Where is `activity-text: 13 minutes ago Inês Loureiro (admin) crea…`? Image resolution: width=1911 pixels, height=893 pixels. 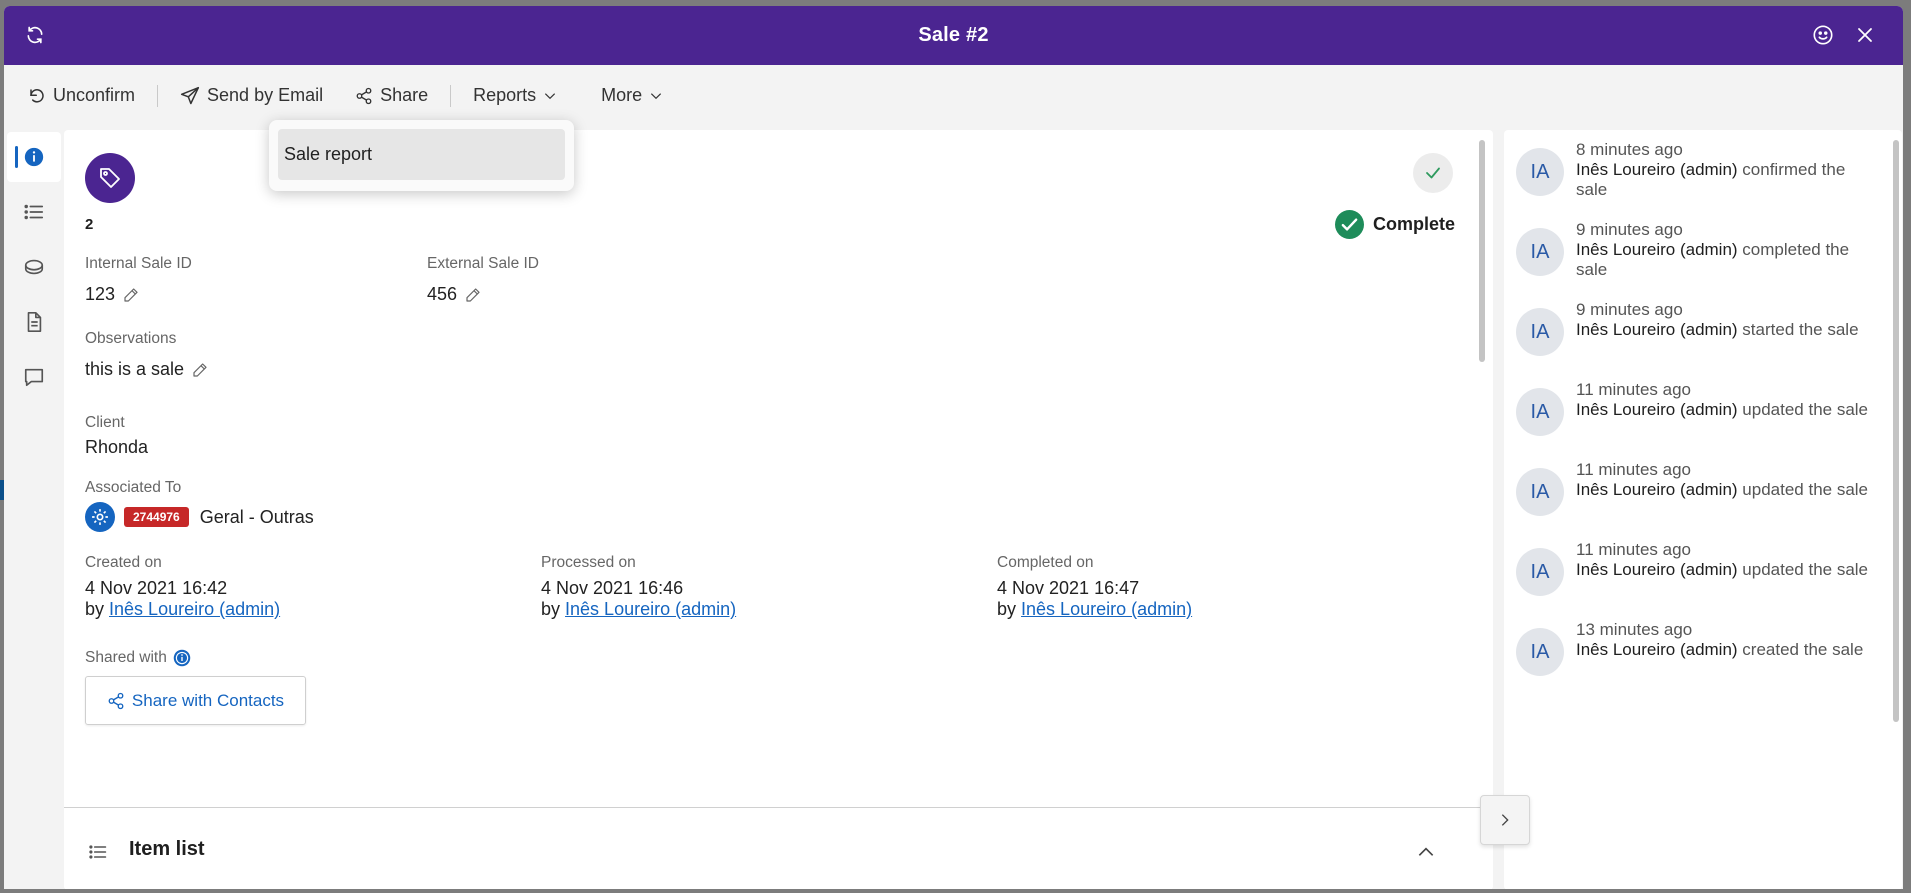
activity-text: 13 minutes ago Inês Loureiro (admin) crea… is located at coordinates (1726, 640).